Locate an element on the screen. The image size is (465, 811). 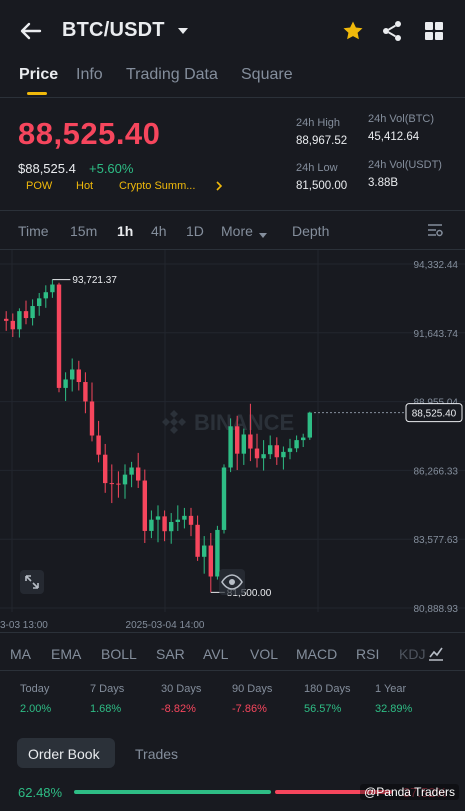
favorite-star-icon is located at coordinates (353, 31).